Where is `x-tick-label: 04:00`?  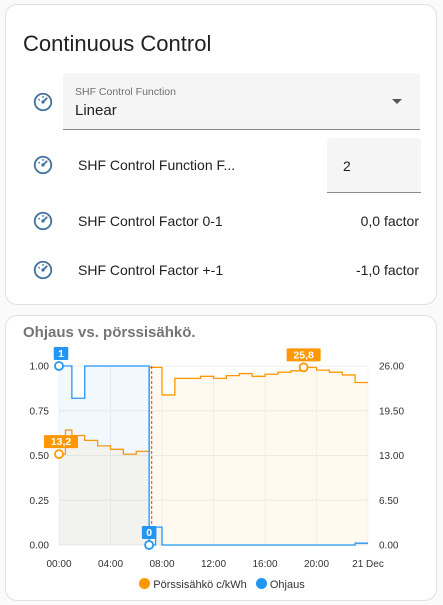 x-tick-label: 04:00 is located at coordinates (110, 564).